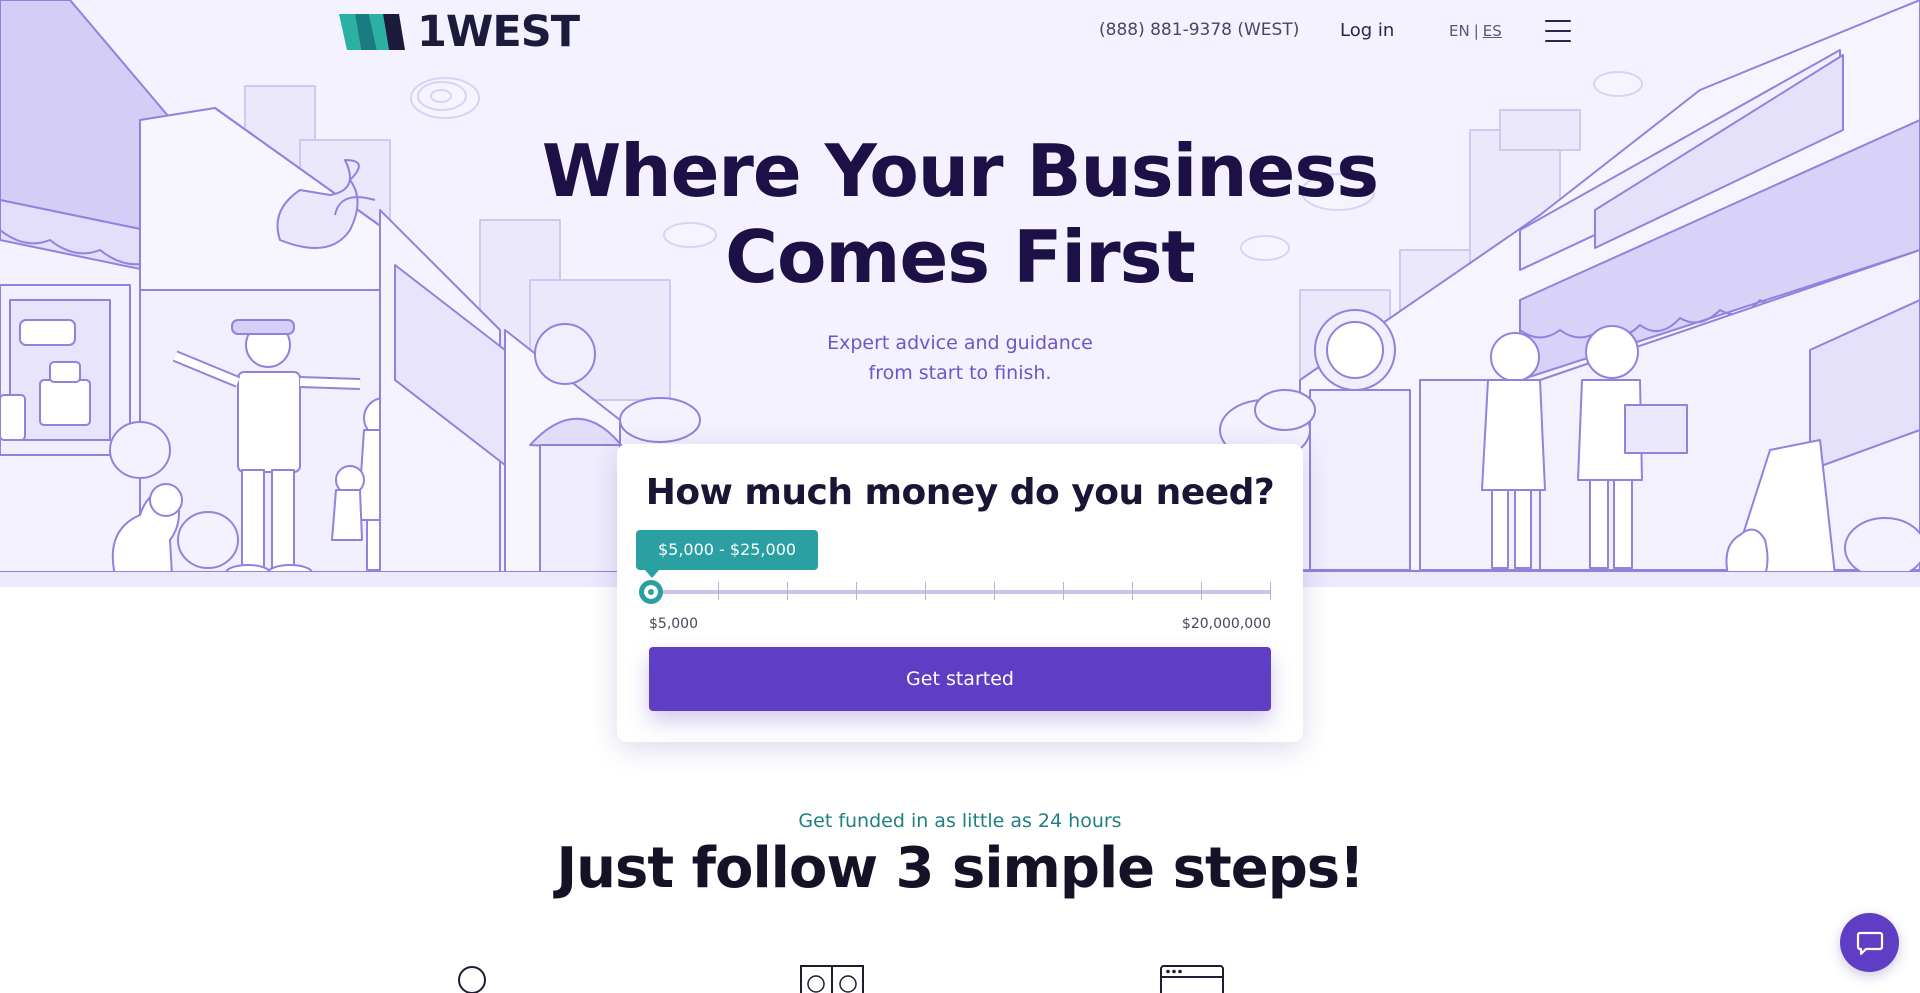  What do you see at coordinates (960, 171) in the screenshot?
I see `headline-line-1: Where Your Business` at bounding box center [960, 171].